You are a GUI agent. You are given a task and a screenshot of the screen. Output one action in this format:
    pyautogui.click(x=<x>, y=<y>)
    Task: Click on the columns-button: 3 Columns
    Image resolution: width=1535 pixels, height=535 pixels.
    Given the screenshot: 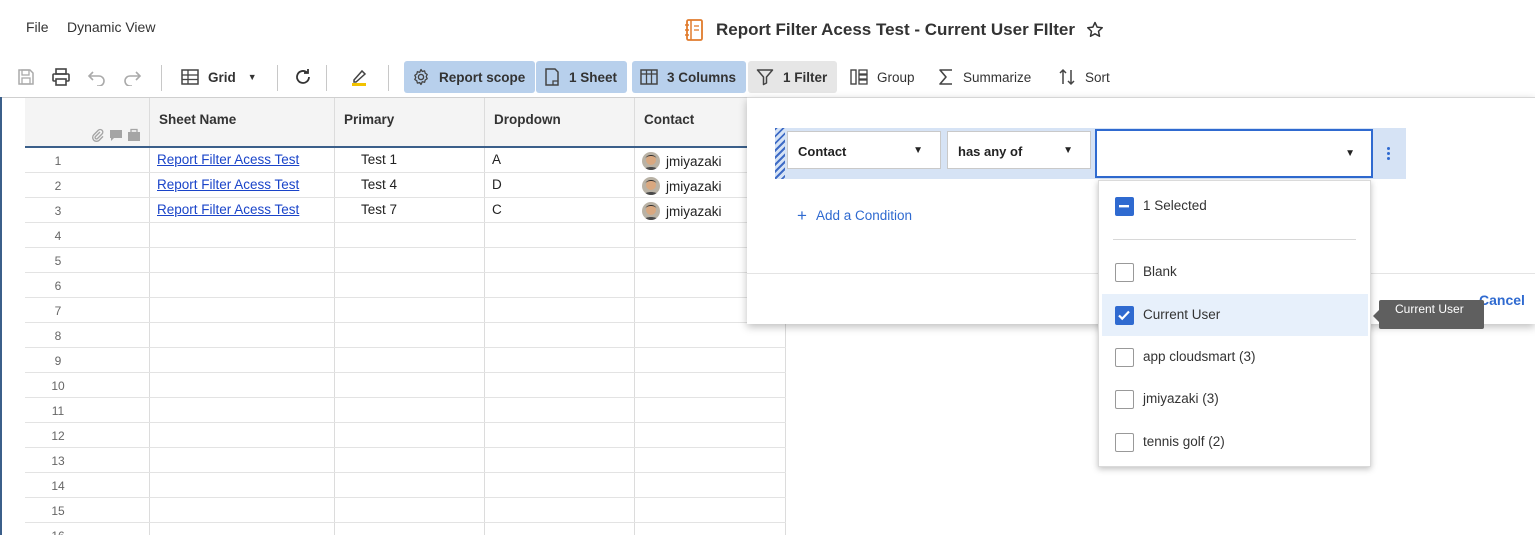 What is the action you would take?
    pyautogui.click(x=689, y=77)
    